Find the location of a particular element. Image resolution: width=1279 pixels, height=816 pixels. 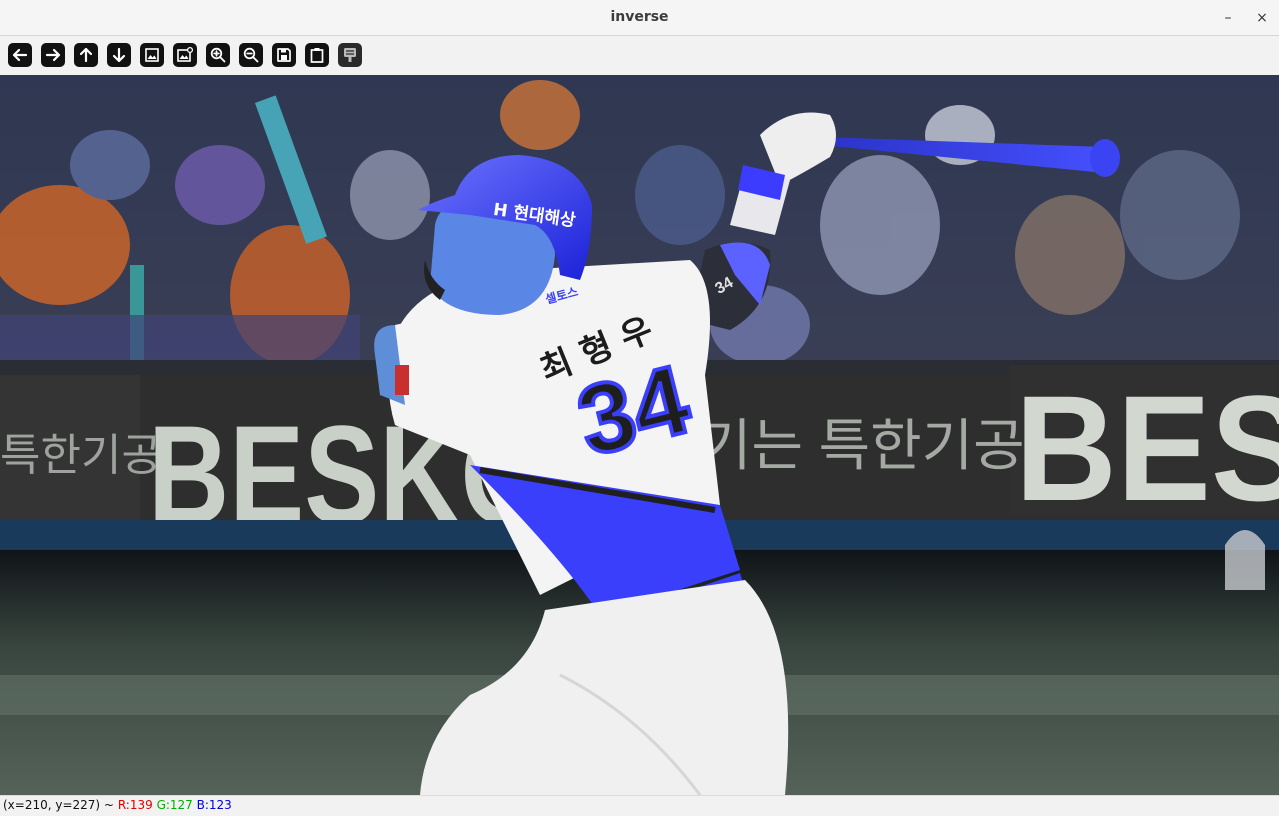

window-title: inverse is located at coordinates (639, 17).